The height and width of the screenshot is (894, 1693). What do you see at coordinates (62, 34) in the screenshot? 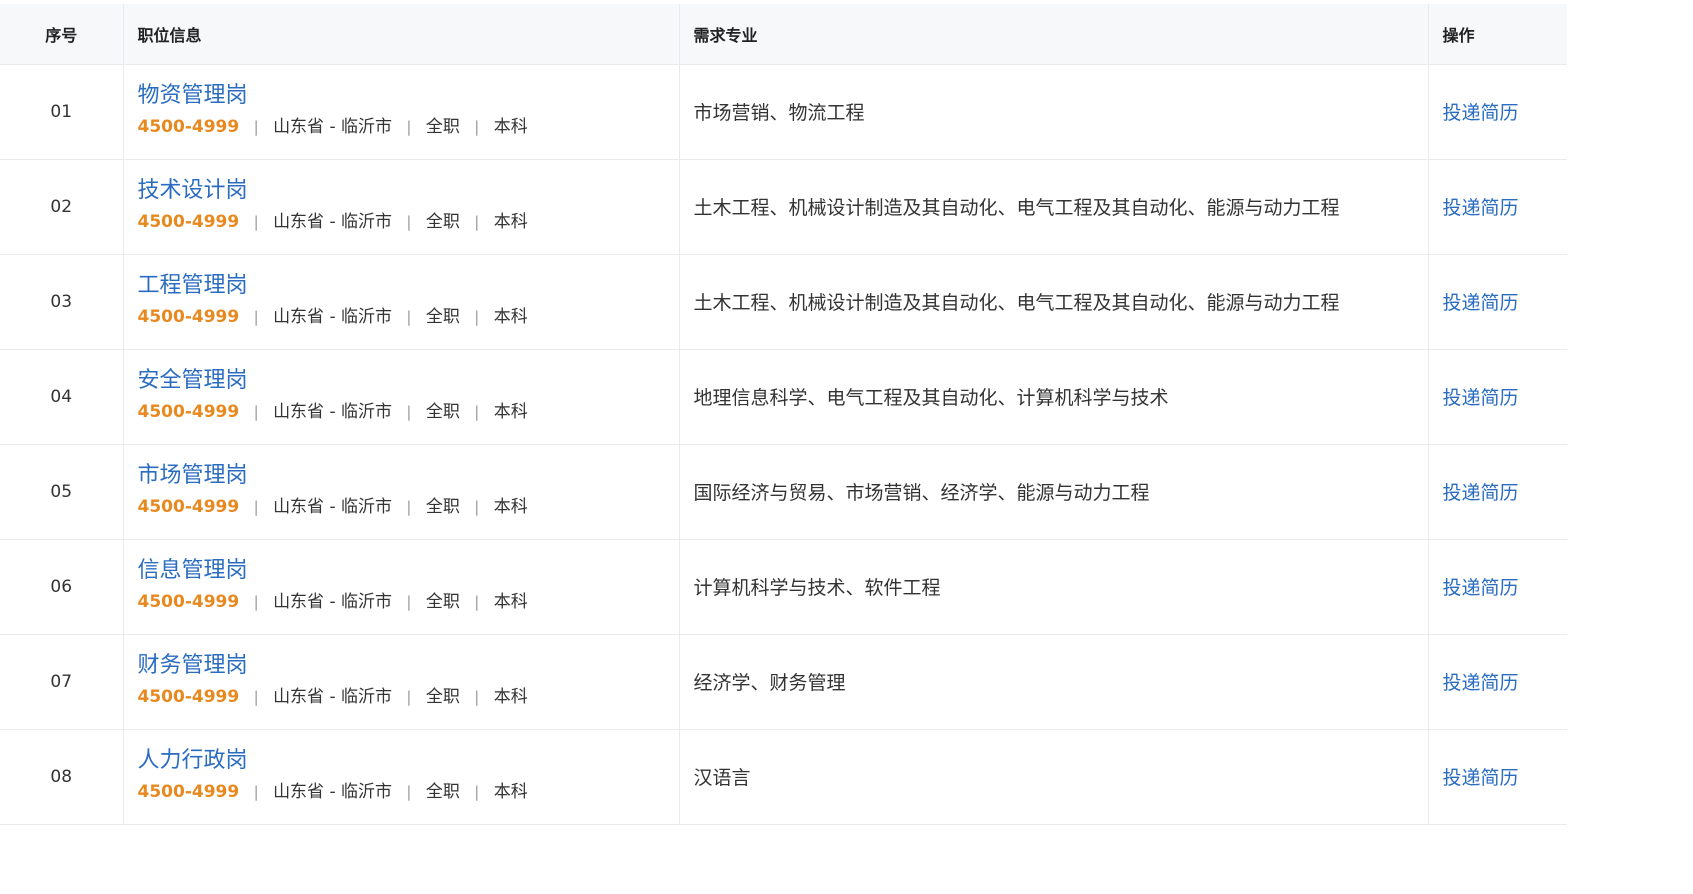
I see `header-index: 序号` at bounding box center [62, 34].